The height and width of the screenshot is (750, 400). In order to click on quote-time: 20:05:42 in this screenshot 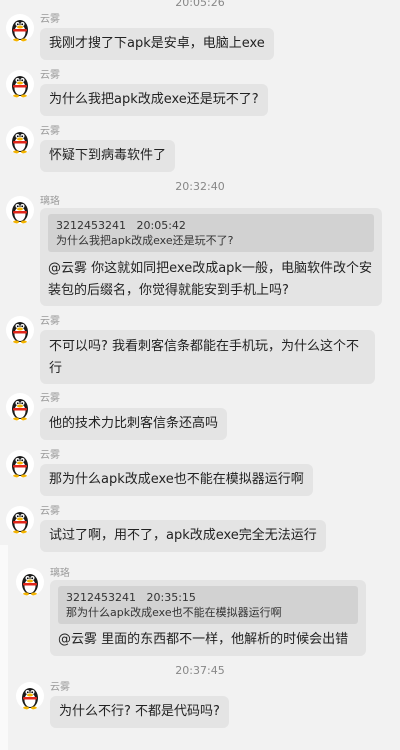, I will do `click(161, 225)`.